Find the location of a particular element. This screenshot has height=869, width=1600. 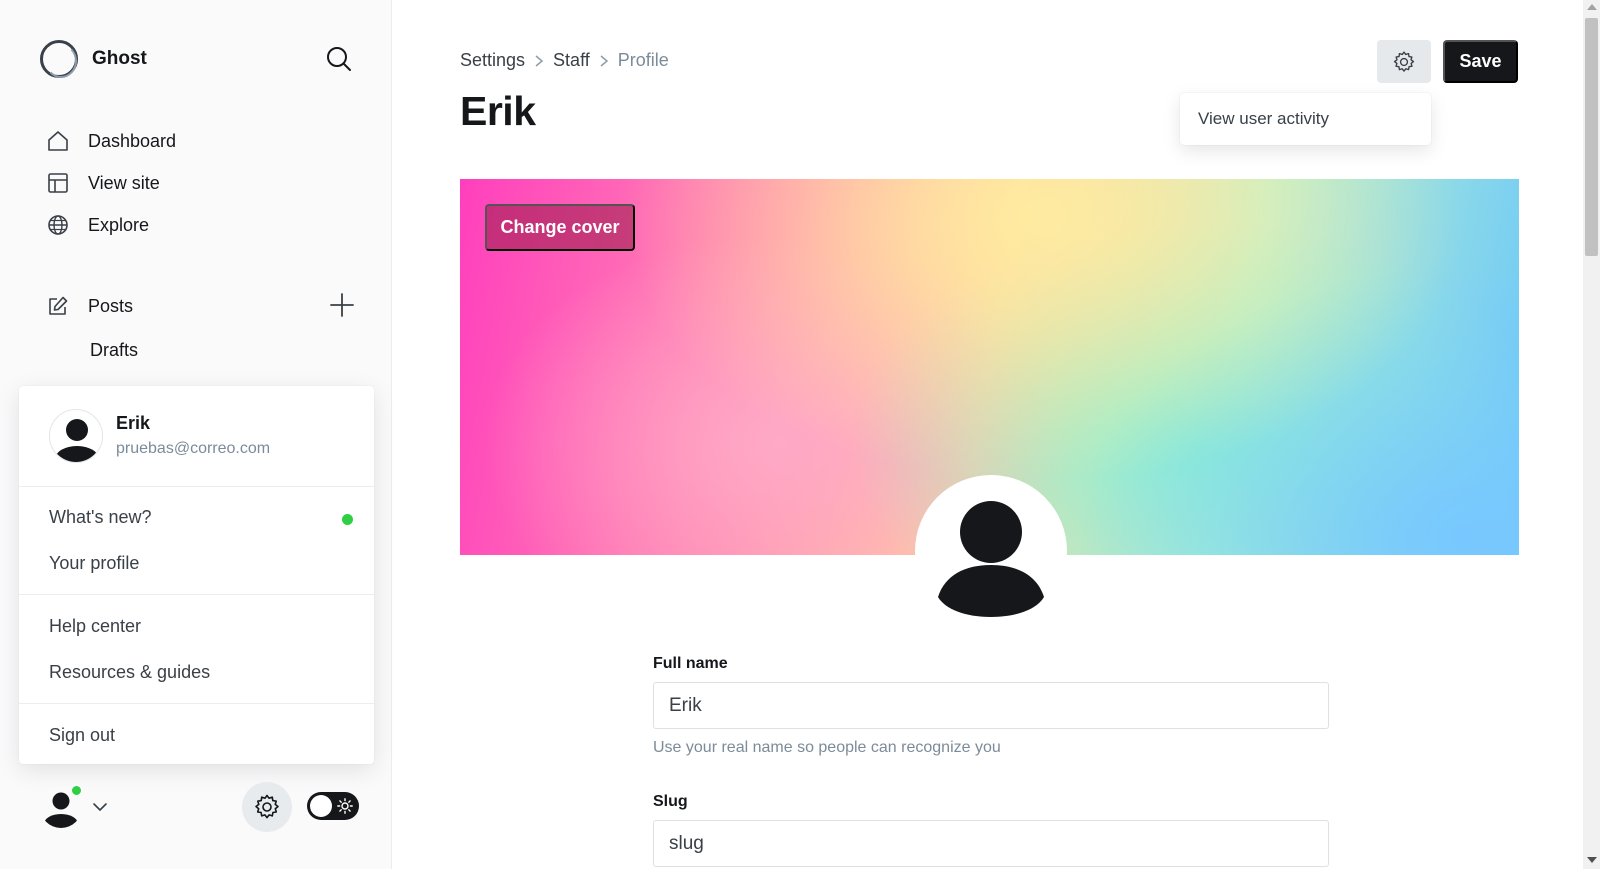

sidebar-item-label: View site is located at coordinates (124, 182).